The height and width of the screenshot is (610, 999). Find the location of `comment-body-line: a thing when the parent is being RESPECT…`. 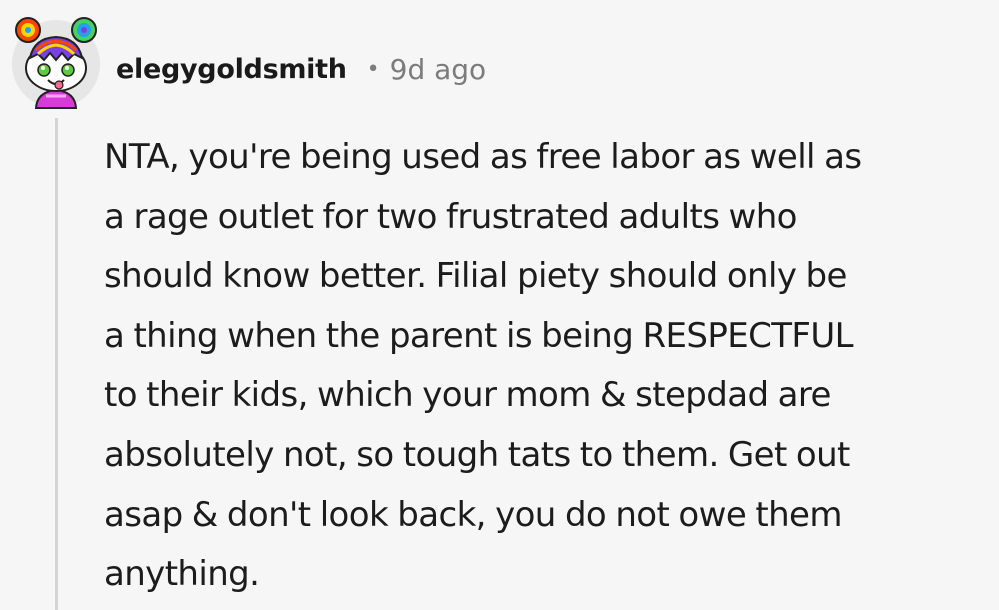

comment-body-line: a thing when the parent is being RESPECT… is located at coordinates (479, 335).